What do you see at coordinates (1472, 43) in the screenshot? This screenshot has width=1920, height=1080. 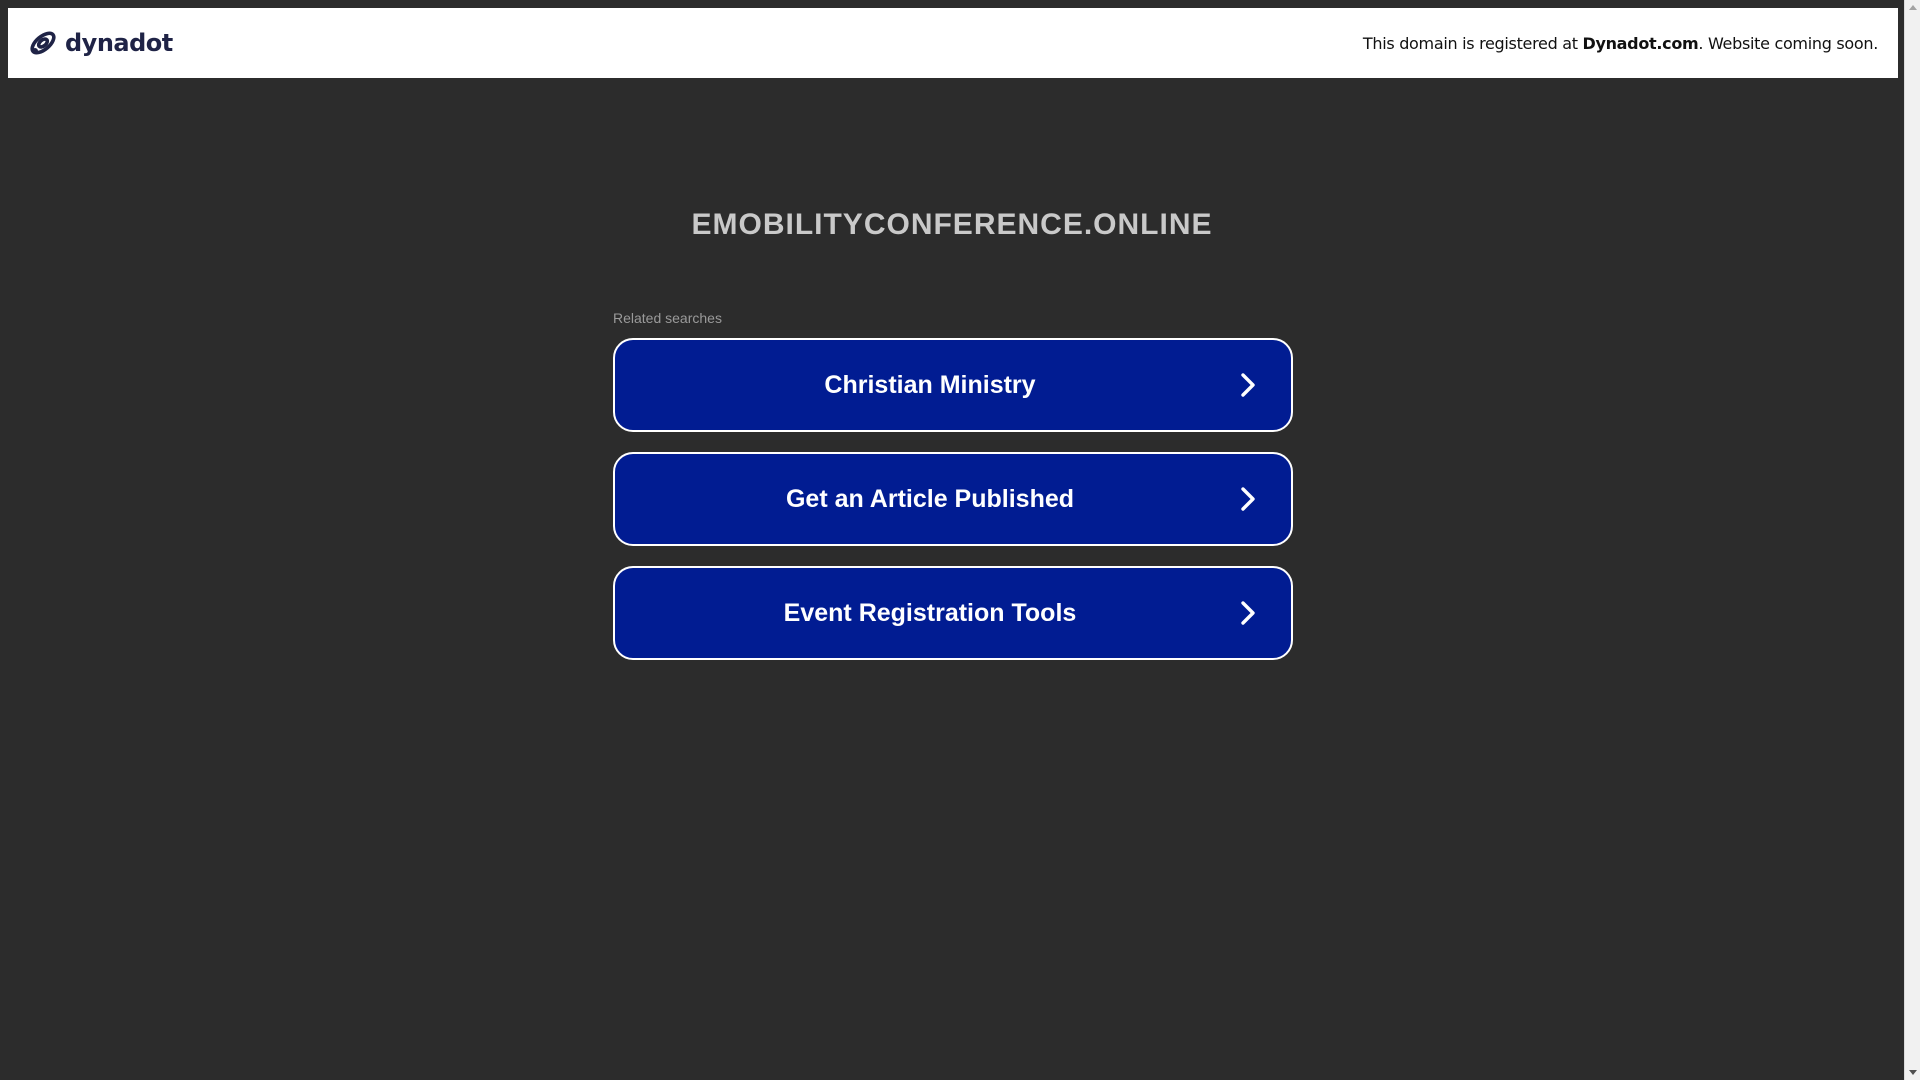 I see `notice-prefix: This domain is registered at` at bounding box center [1472, 43].